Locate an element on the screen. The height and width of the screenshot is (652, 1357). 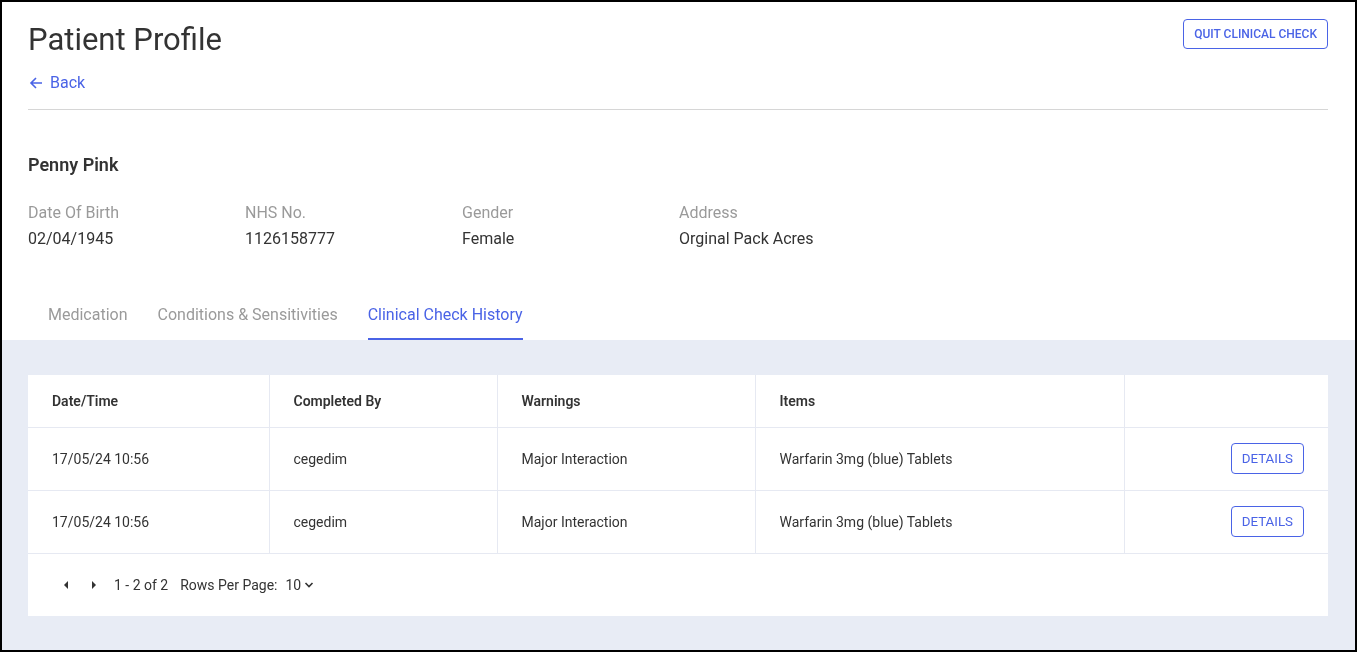
field-label: Gender is located at coordinates (488, 212).